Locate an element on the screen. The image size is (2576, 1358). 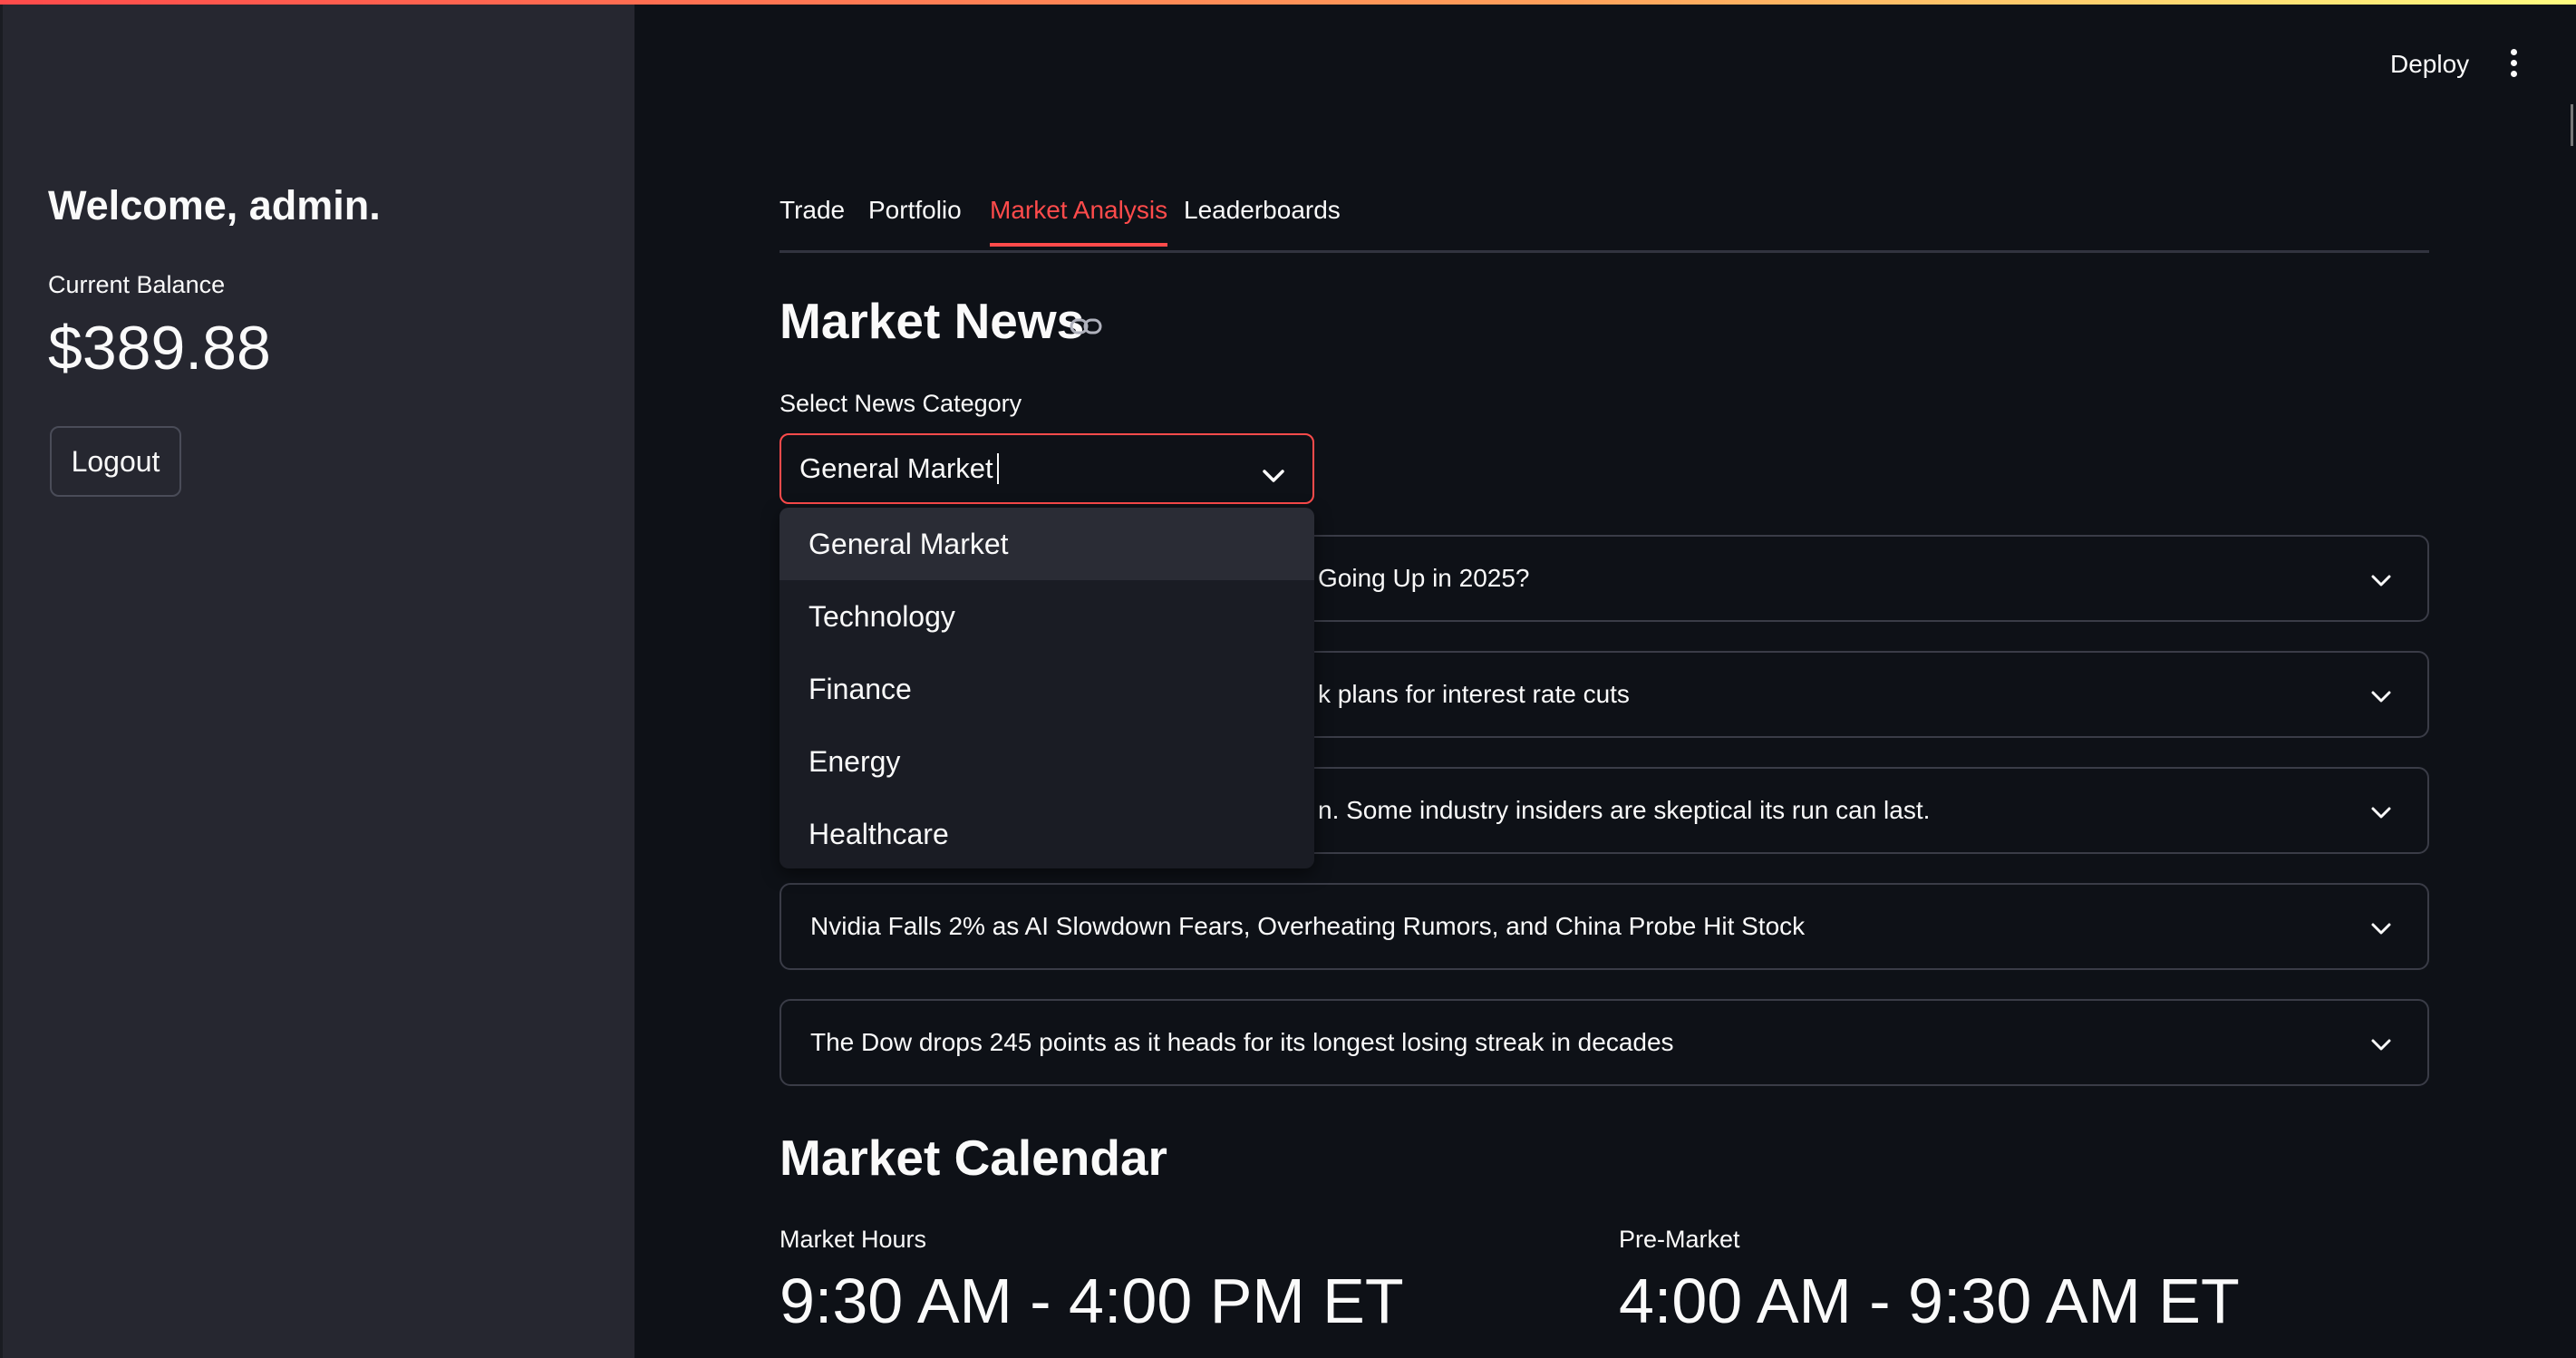
tab-leaderboards: Leaderboards is located at coordinates (1262, 219).